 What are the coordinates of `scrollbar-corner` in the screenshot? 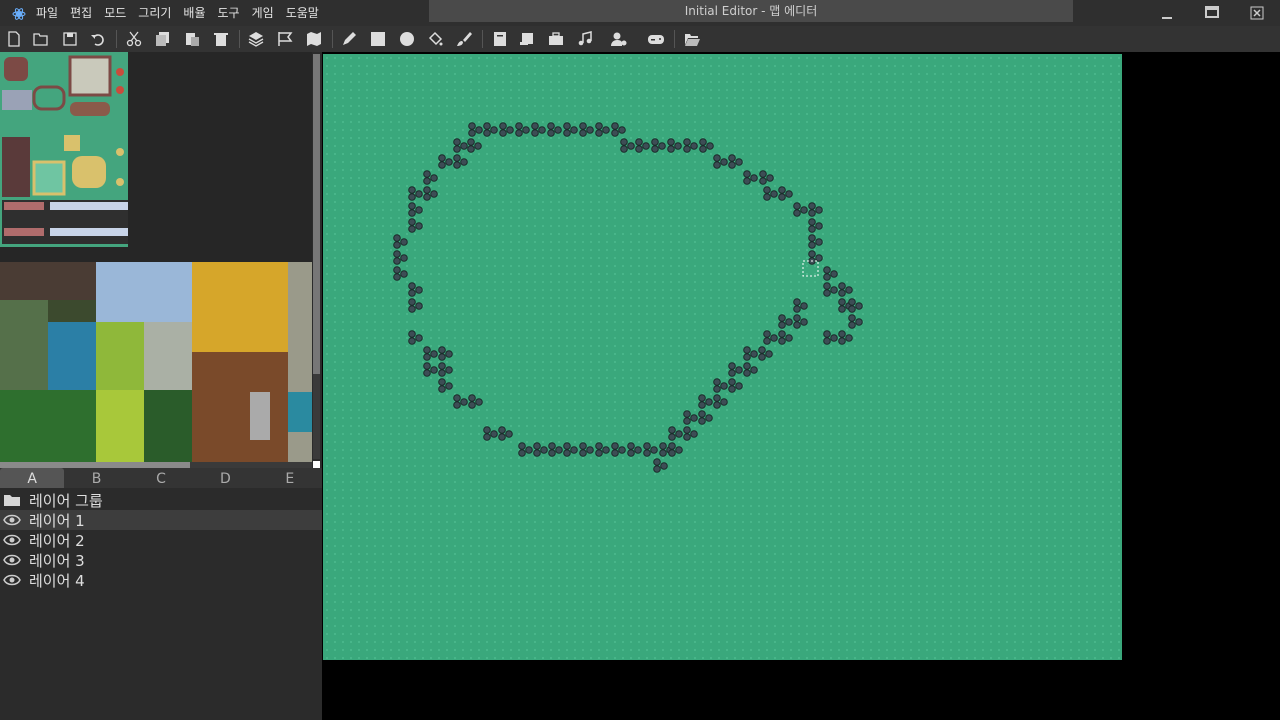 It's located at (316, 464).